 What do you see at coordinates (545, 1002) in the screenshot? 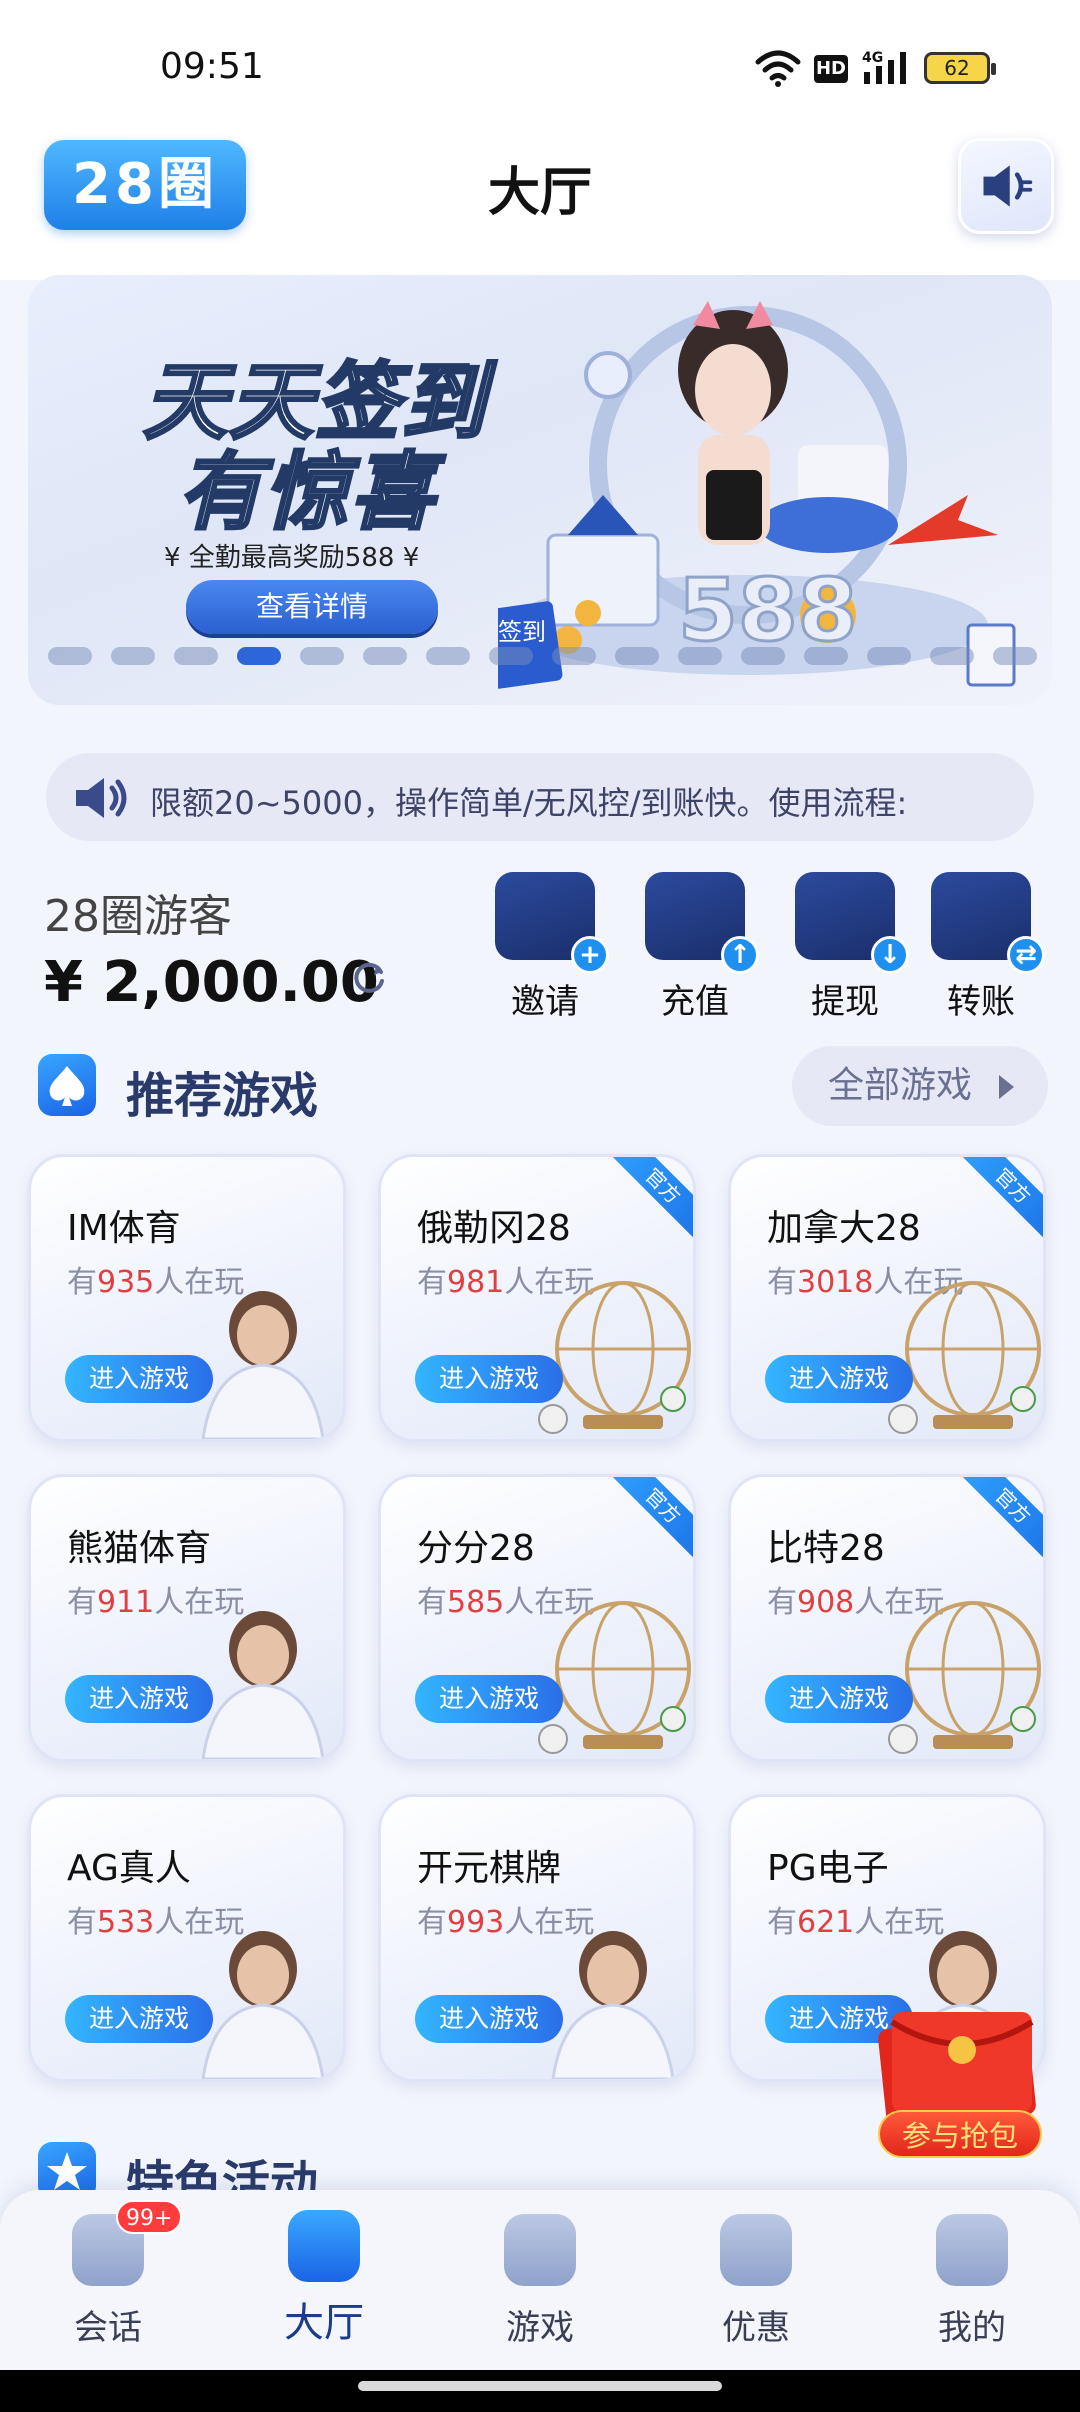
I see `invite-label: 邀请` at bounding box center [545, 1002].